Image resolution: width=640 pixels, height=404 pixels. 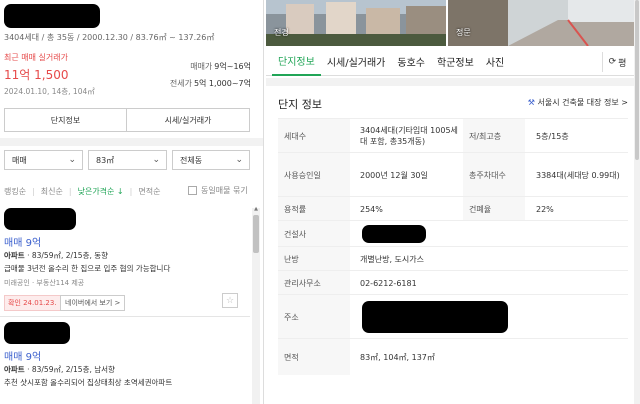 I want to click on refresh-icon: ⟳, so click(x=612, y=62).